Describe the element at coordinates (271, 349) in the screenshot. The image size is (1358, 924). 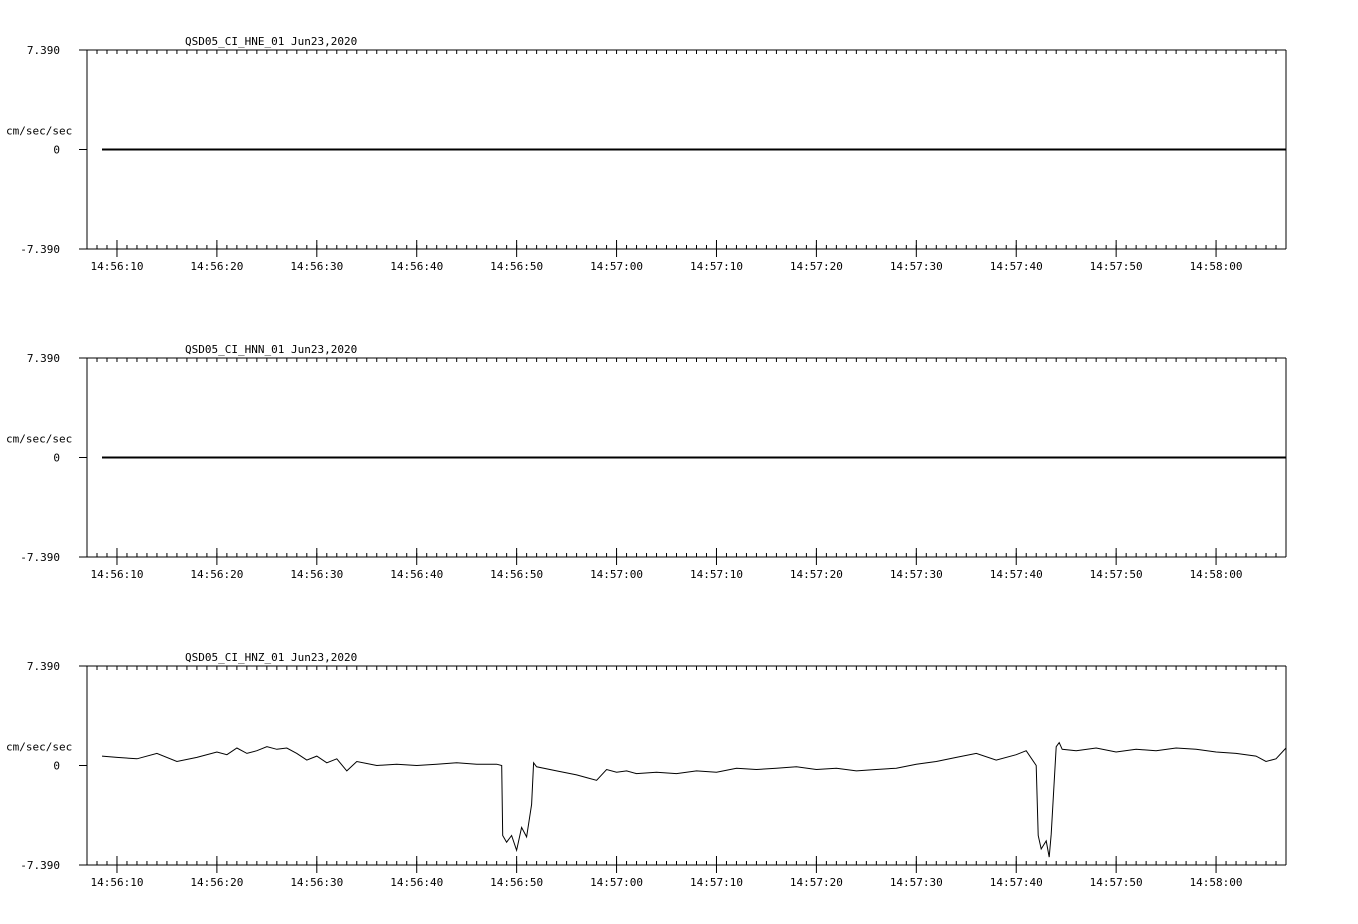
I see `chart-title: QSD05_CI_HNN_01 Jun23,2020` at that location.